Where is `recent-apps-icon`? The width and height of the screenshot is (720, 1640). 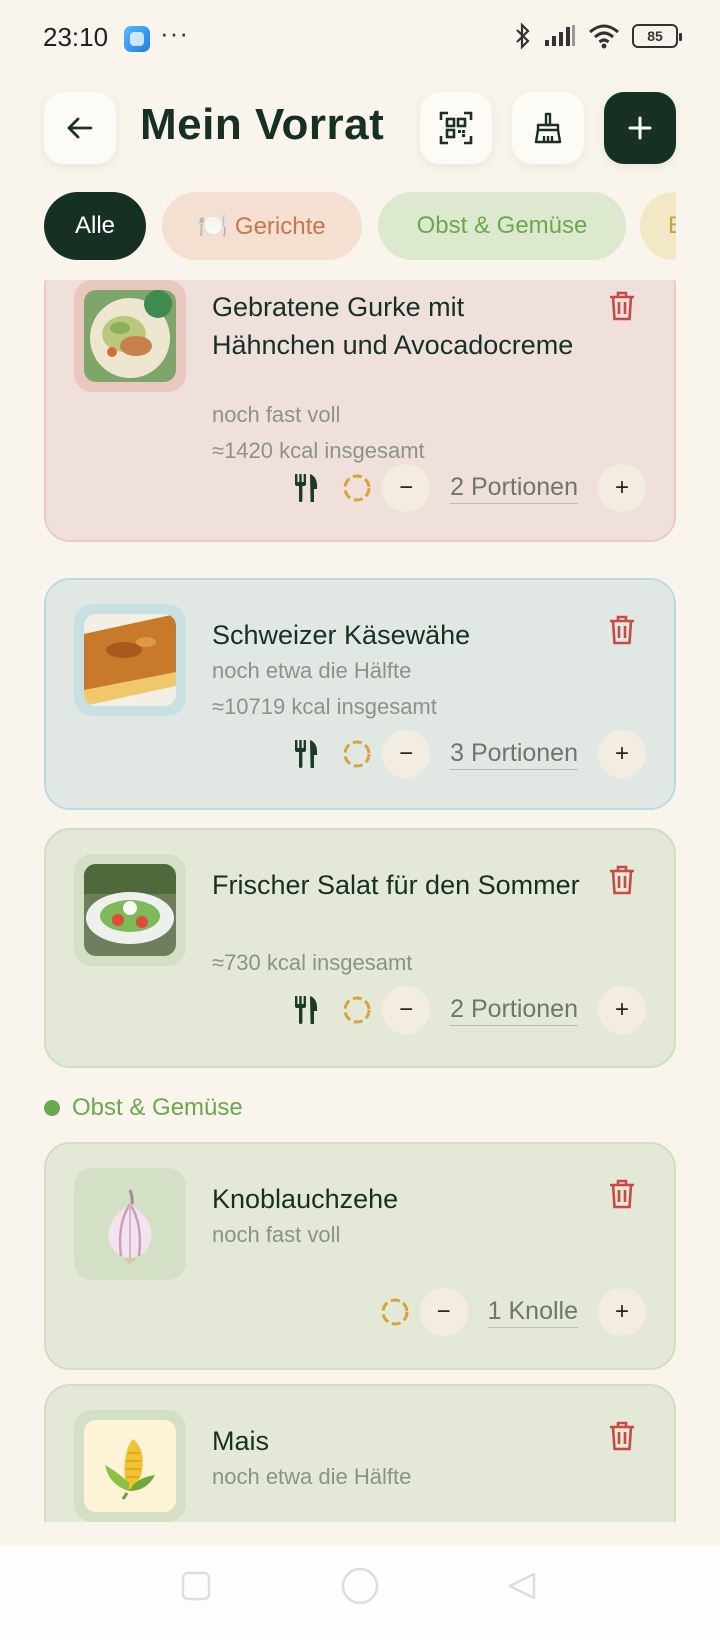 recent-apps-icon is located at coordinates (196, 1586).